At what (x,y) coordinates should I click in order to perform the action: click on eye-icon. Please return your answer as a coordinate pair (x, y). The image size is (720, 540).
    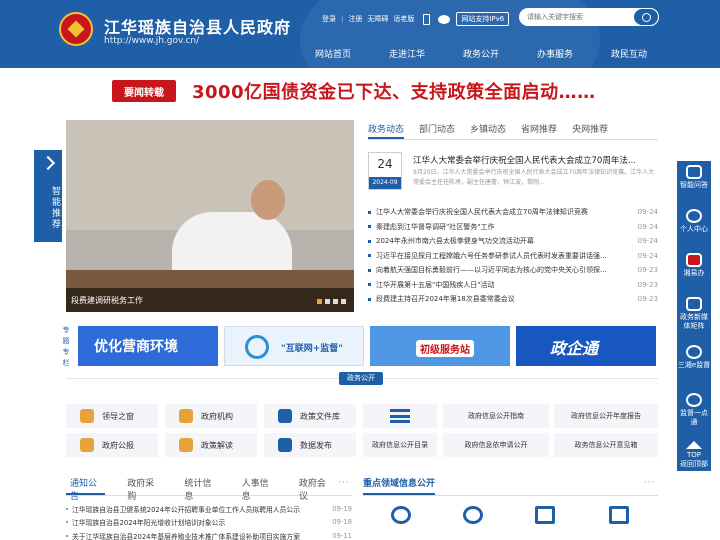
    Looking at the image, I should click on (694, 352).